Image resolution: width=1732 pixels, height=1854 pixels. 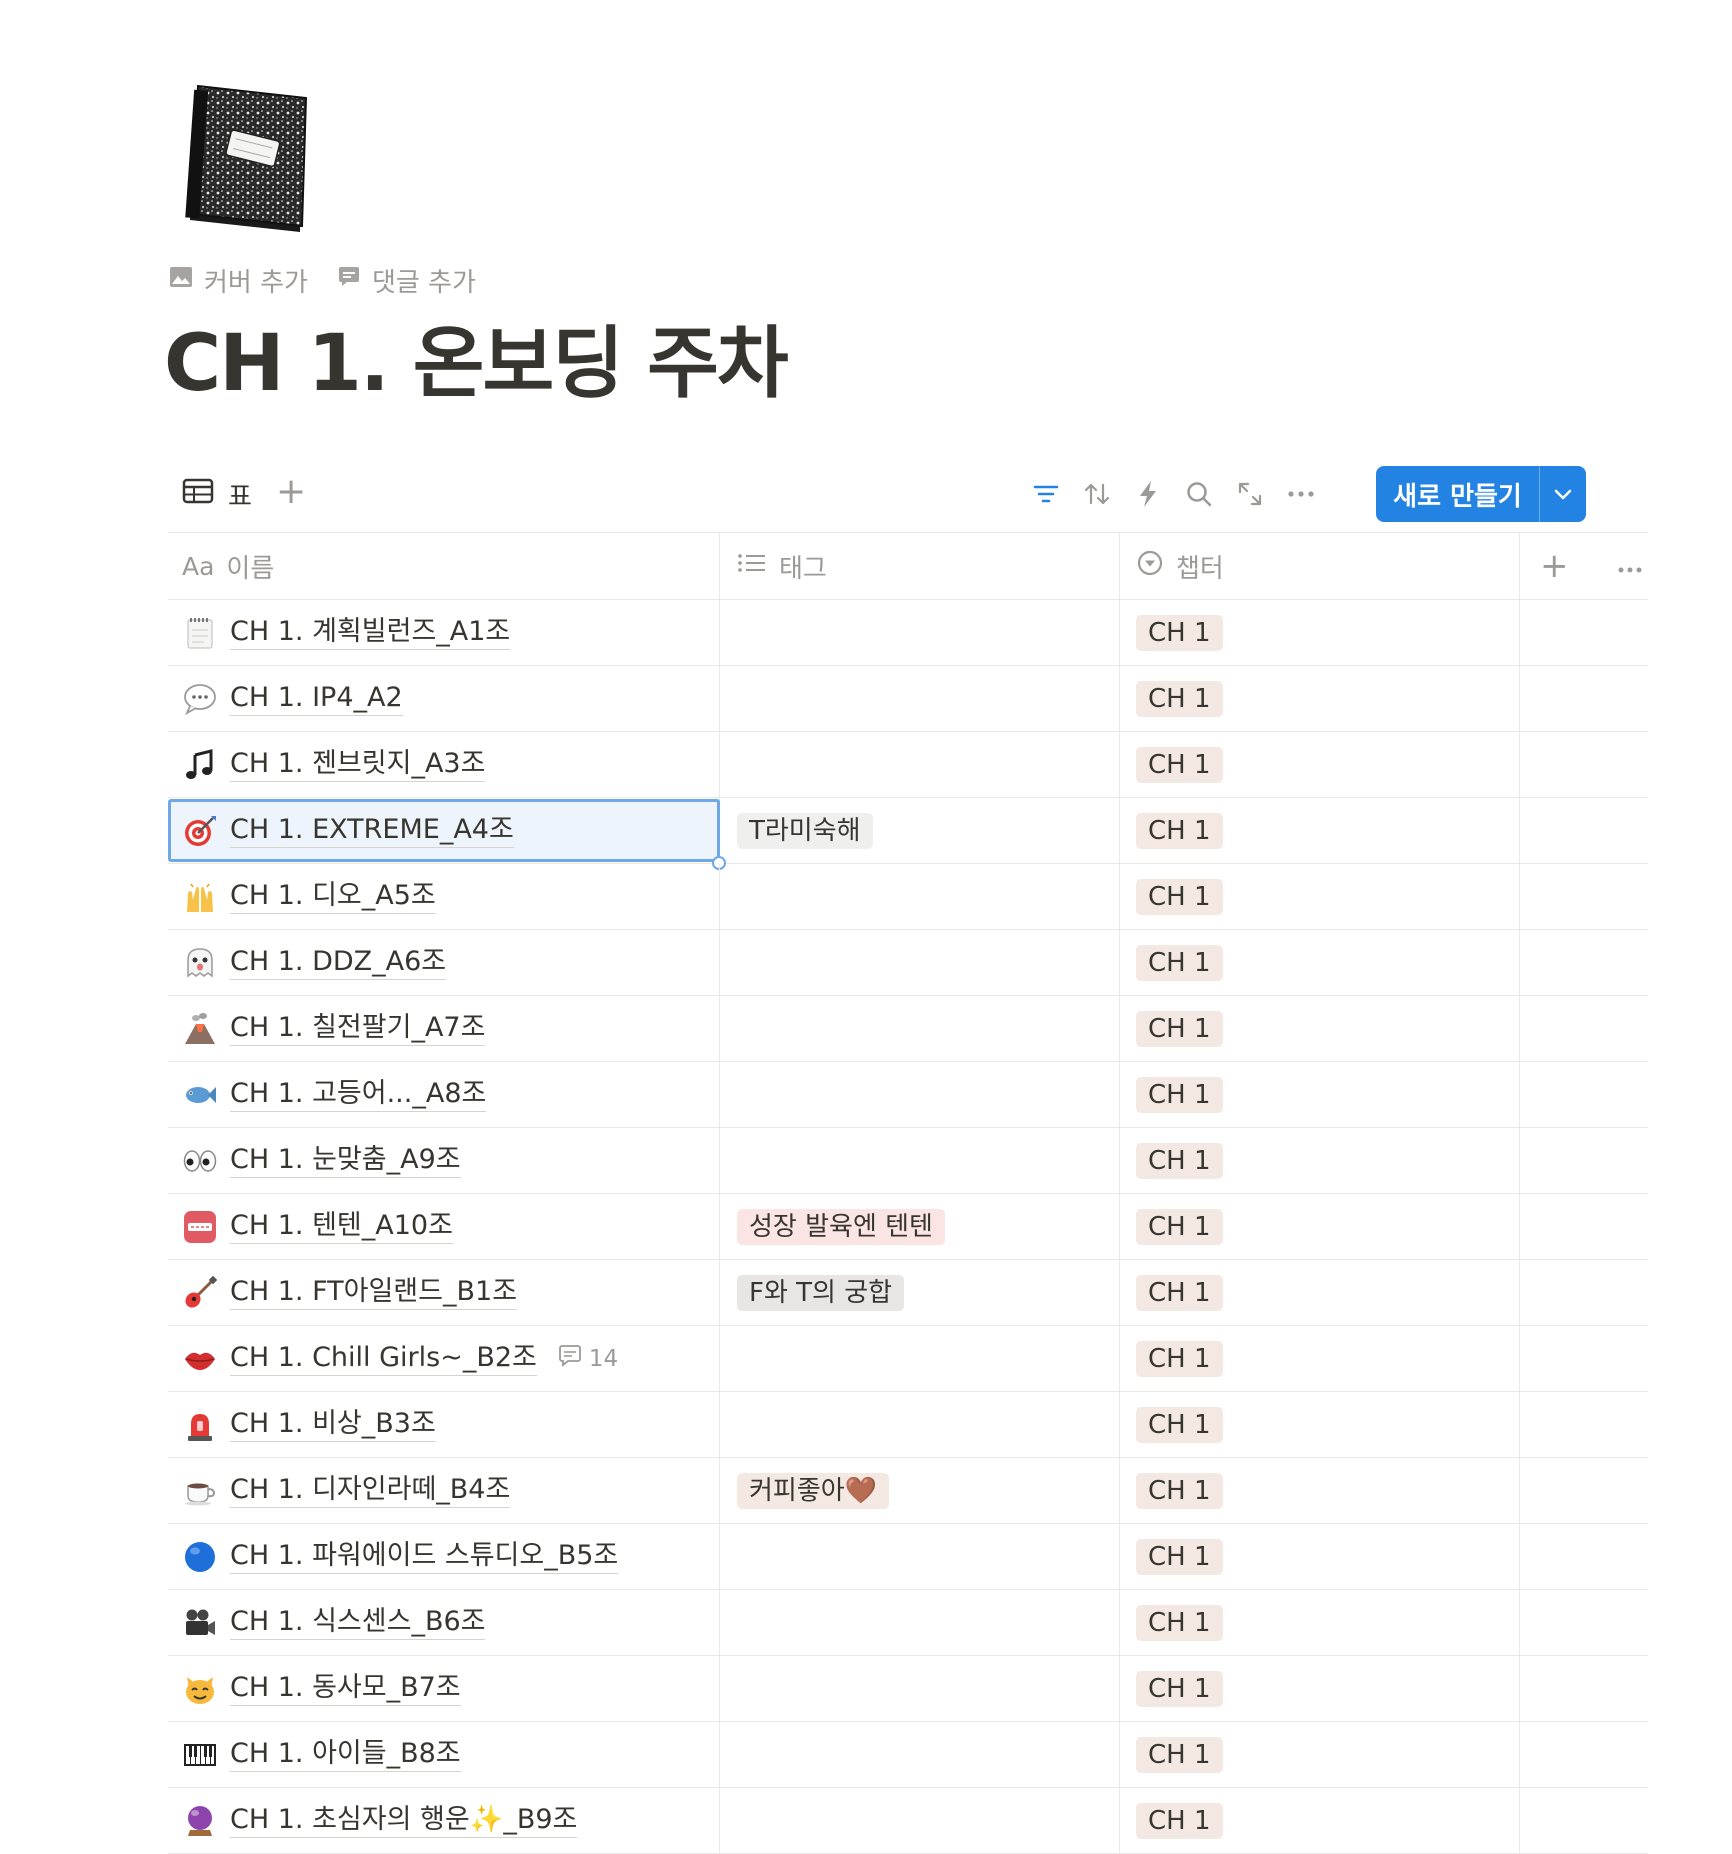 I want to click on filter-icon, so click(x=1046, y=494).